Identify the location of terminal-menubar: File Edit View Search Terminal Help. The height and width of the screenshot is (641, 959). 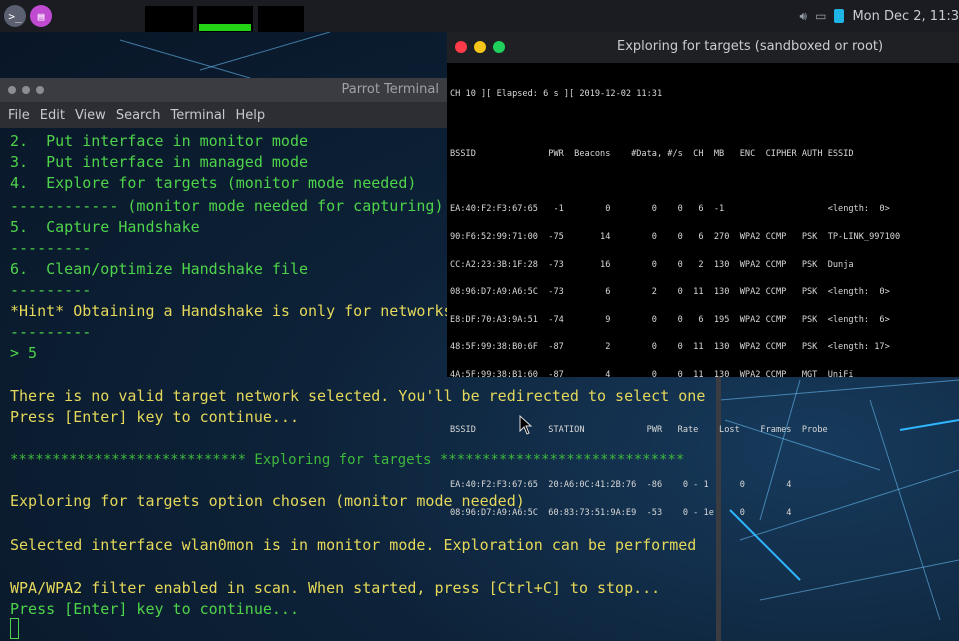
(223, 115).